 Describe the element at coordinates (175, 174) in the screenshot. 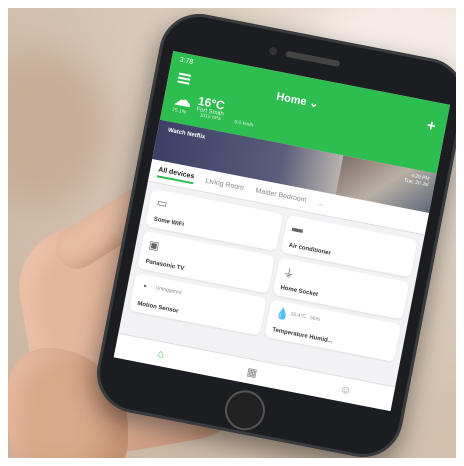

I see `tab-all-devices: All devices` at that location.